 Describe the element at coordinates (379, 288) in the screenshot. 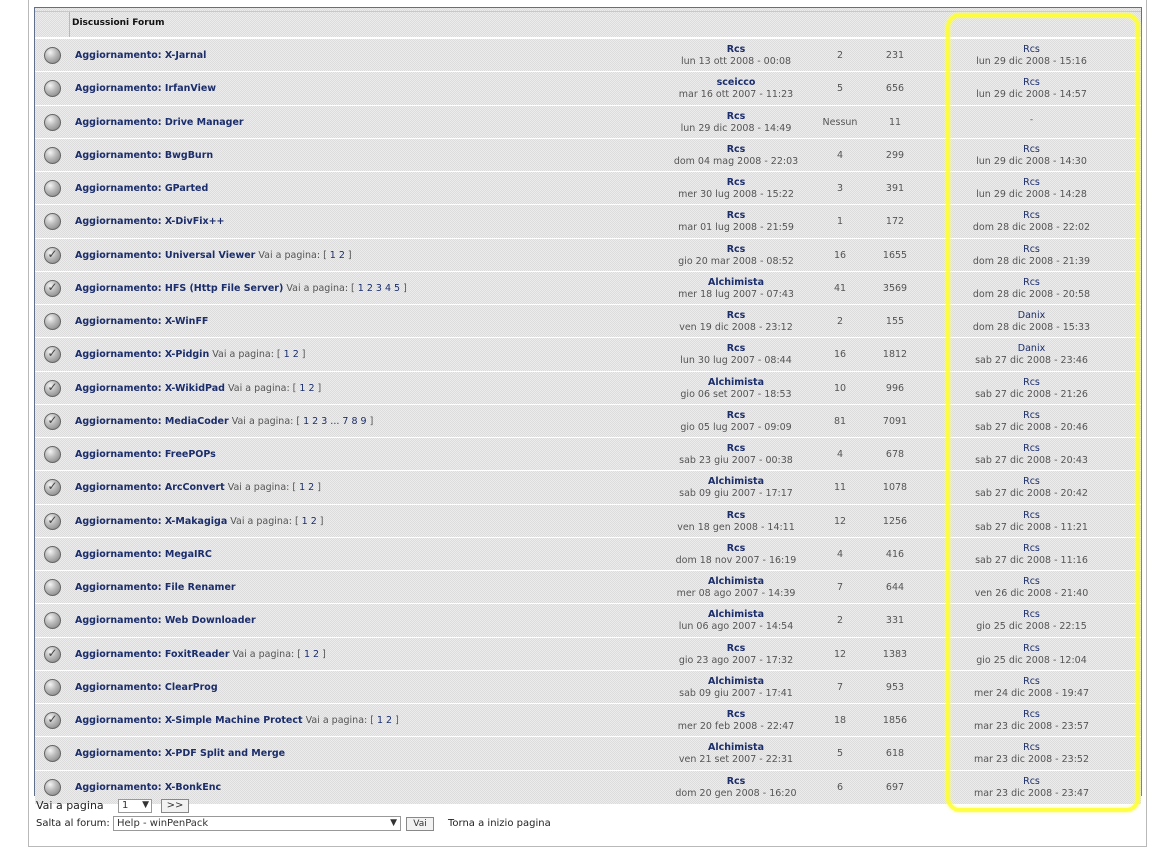

I see `pagination-links: 1 2 3 4 5` at that location.